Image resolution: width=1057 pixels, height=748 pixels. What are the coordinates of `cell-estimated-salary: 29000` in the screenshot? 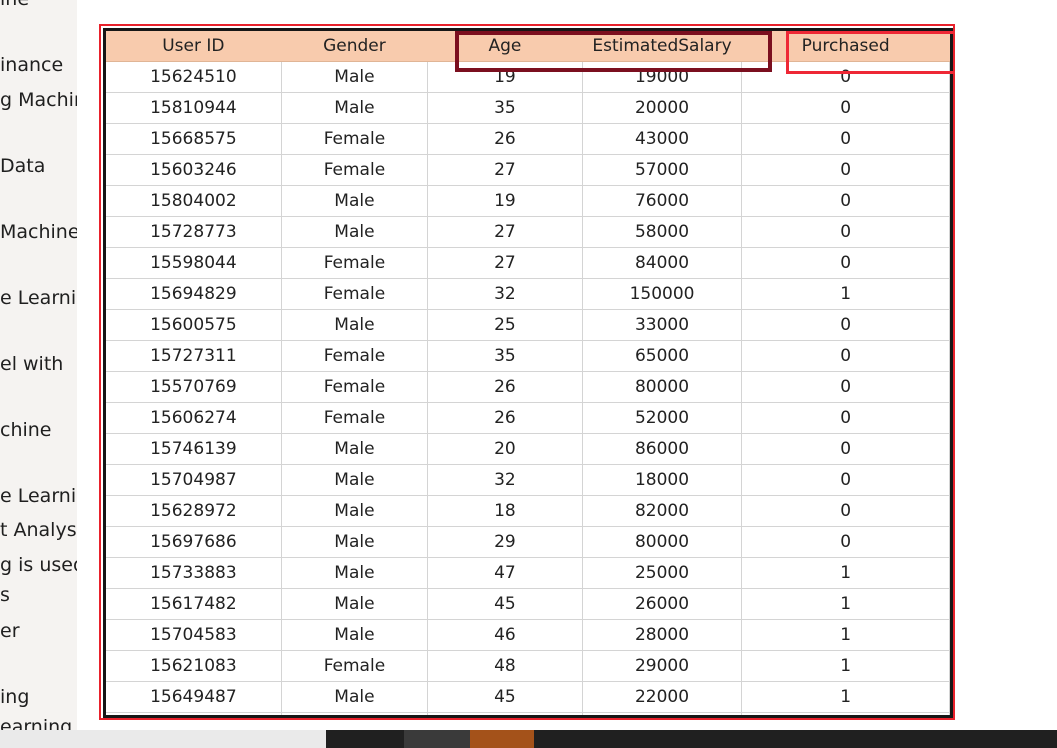 It's located at (662, 666).